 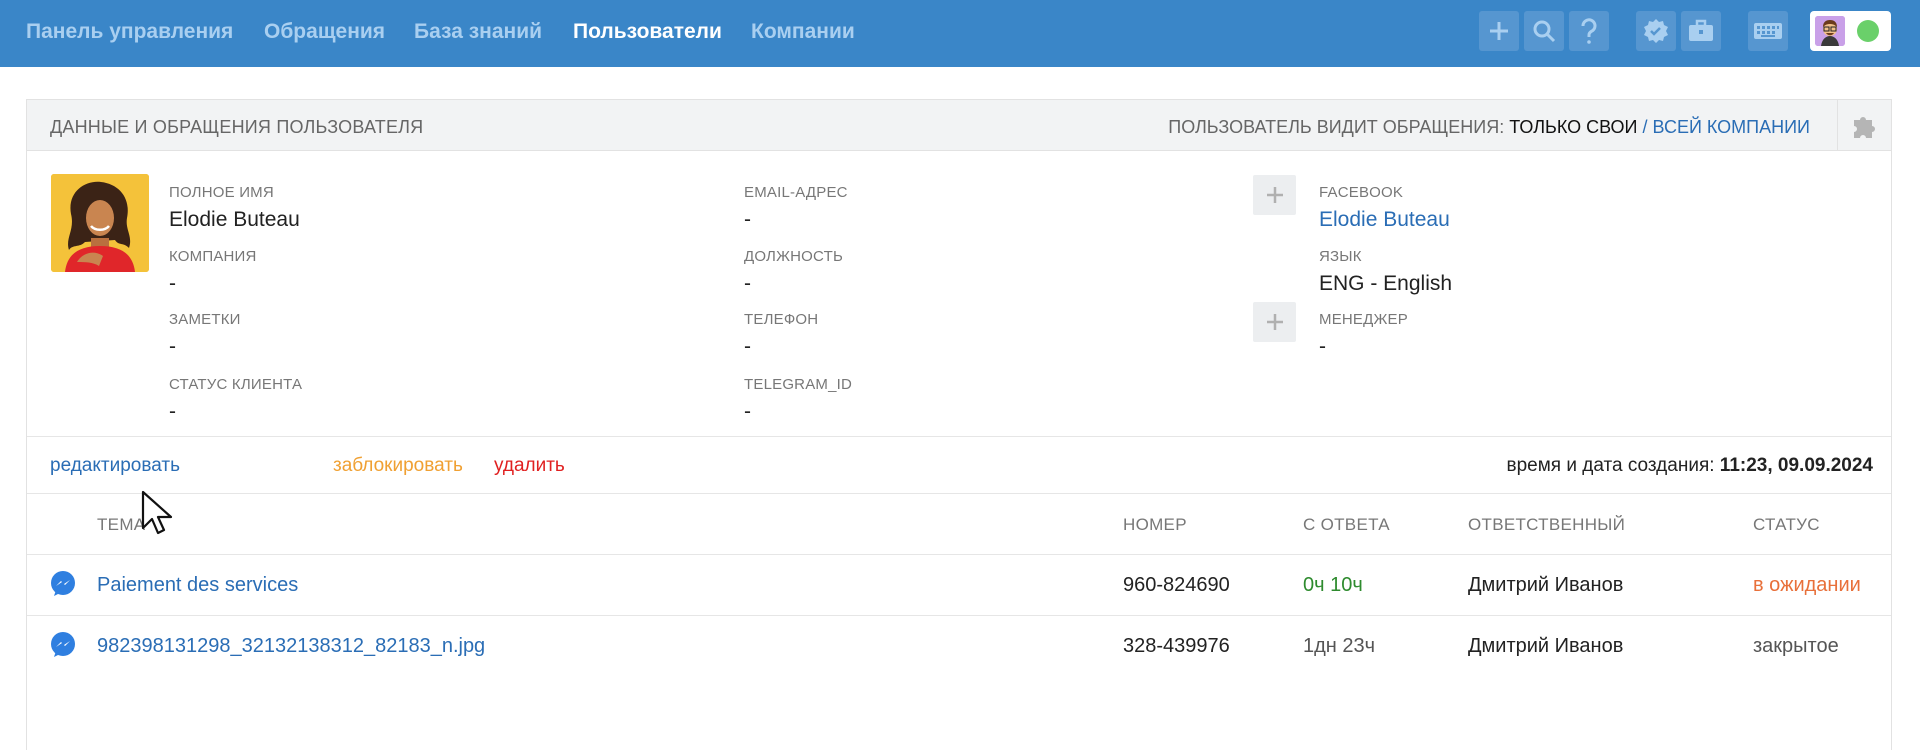 I want to click on position-value: -, so click(x=747, y=283).